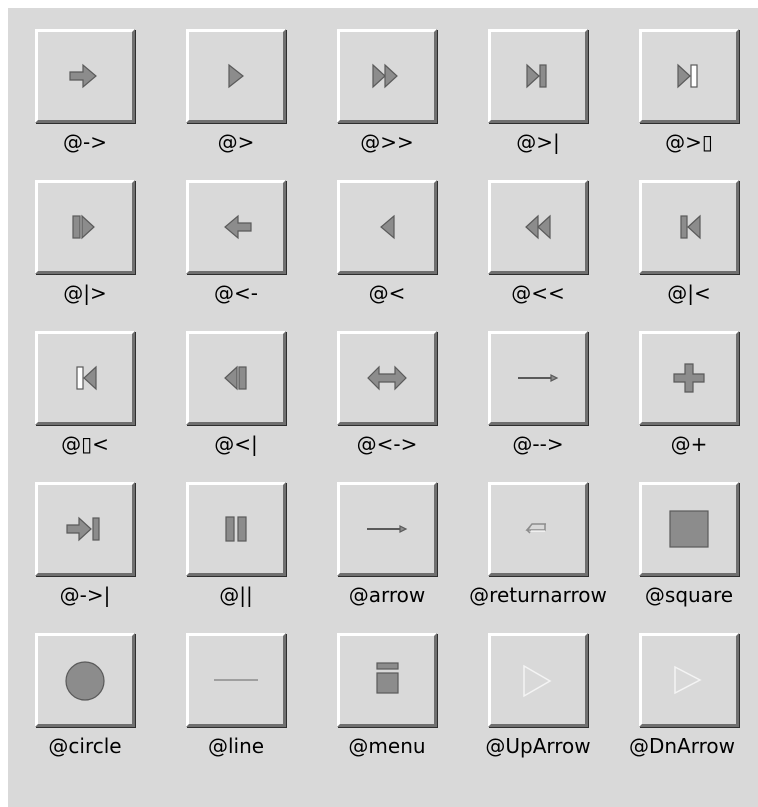  Describe the element at coordinates (85, 444) in the screenshot. I see `label-skip-to-start-hollow: @▯<` at that location.